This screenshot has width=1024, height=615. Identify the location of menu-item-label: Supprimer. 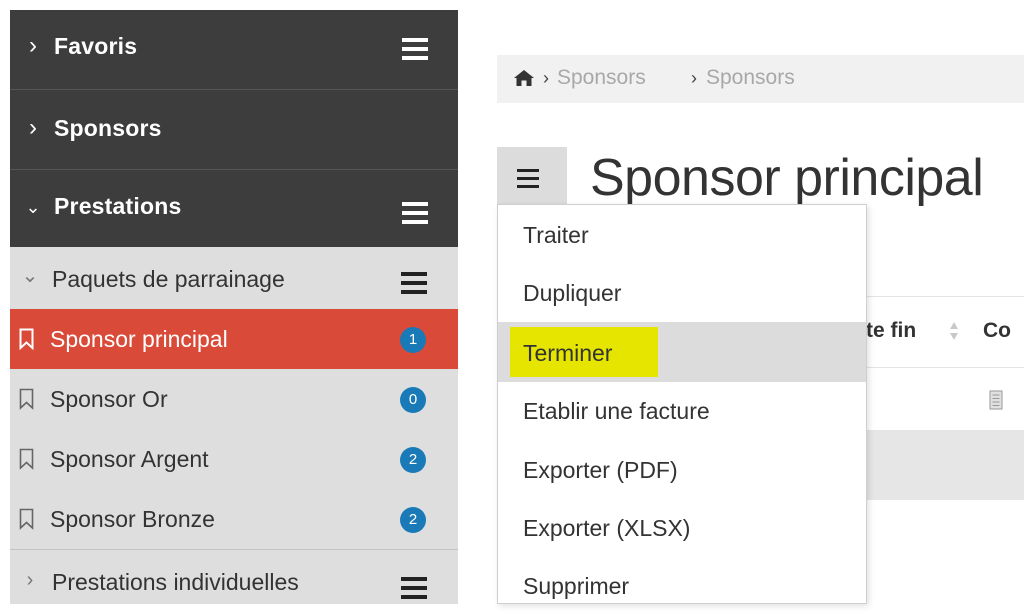
(576, 586).